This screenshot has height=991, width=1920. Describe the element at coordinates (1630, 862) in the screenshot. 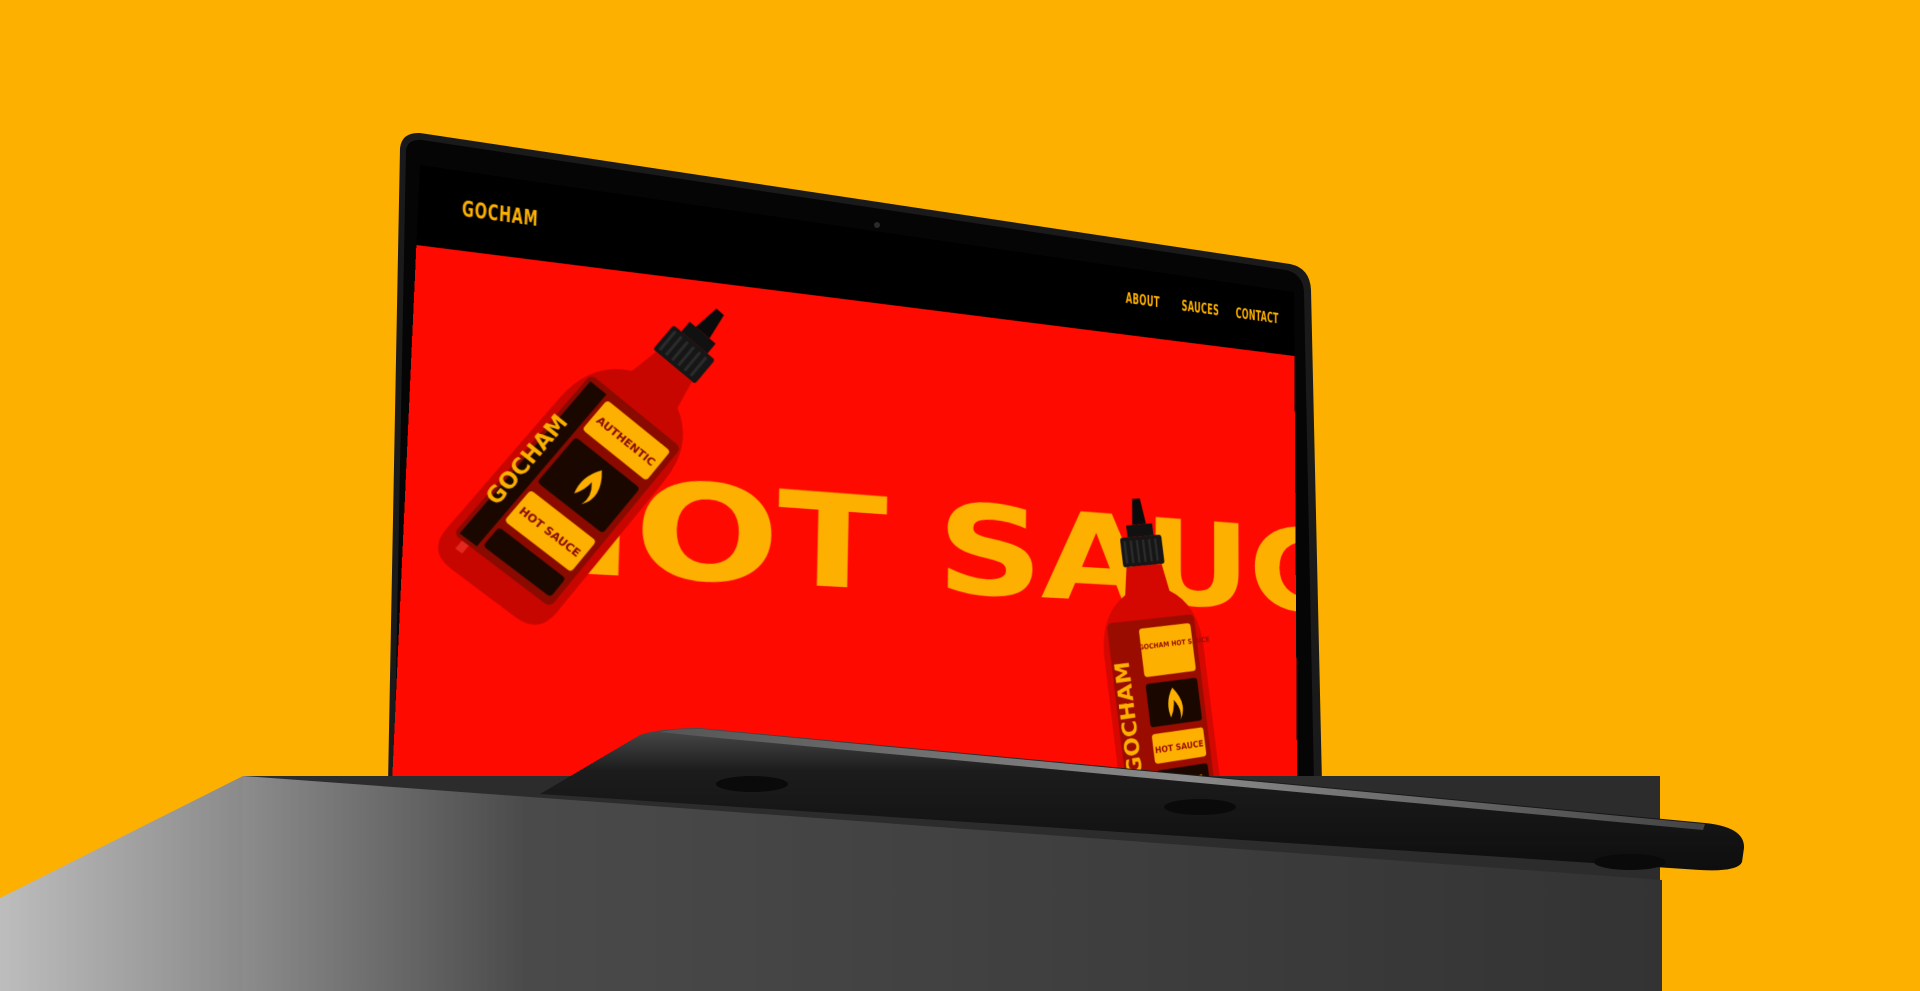

I see `laptop-foot-right` at that location.